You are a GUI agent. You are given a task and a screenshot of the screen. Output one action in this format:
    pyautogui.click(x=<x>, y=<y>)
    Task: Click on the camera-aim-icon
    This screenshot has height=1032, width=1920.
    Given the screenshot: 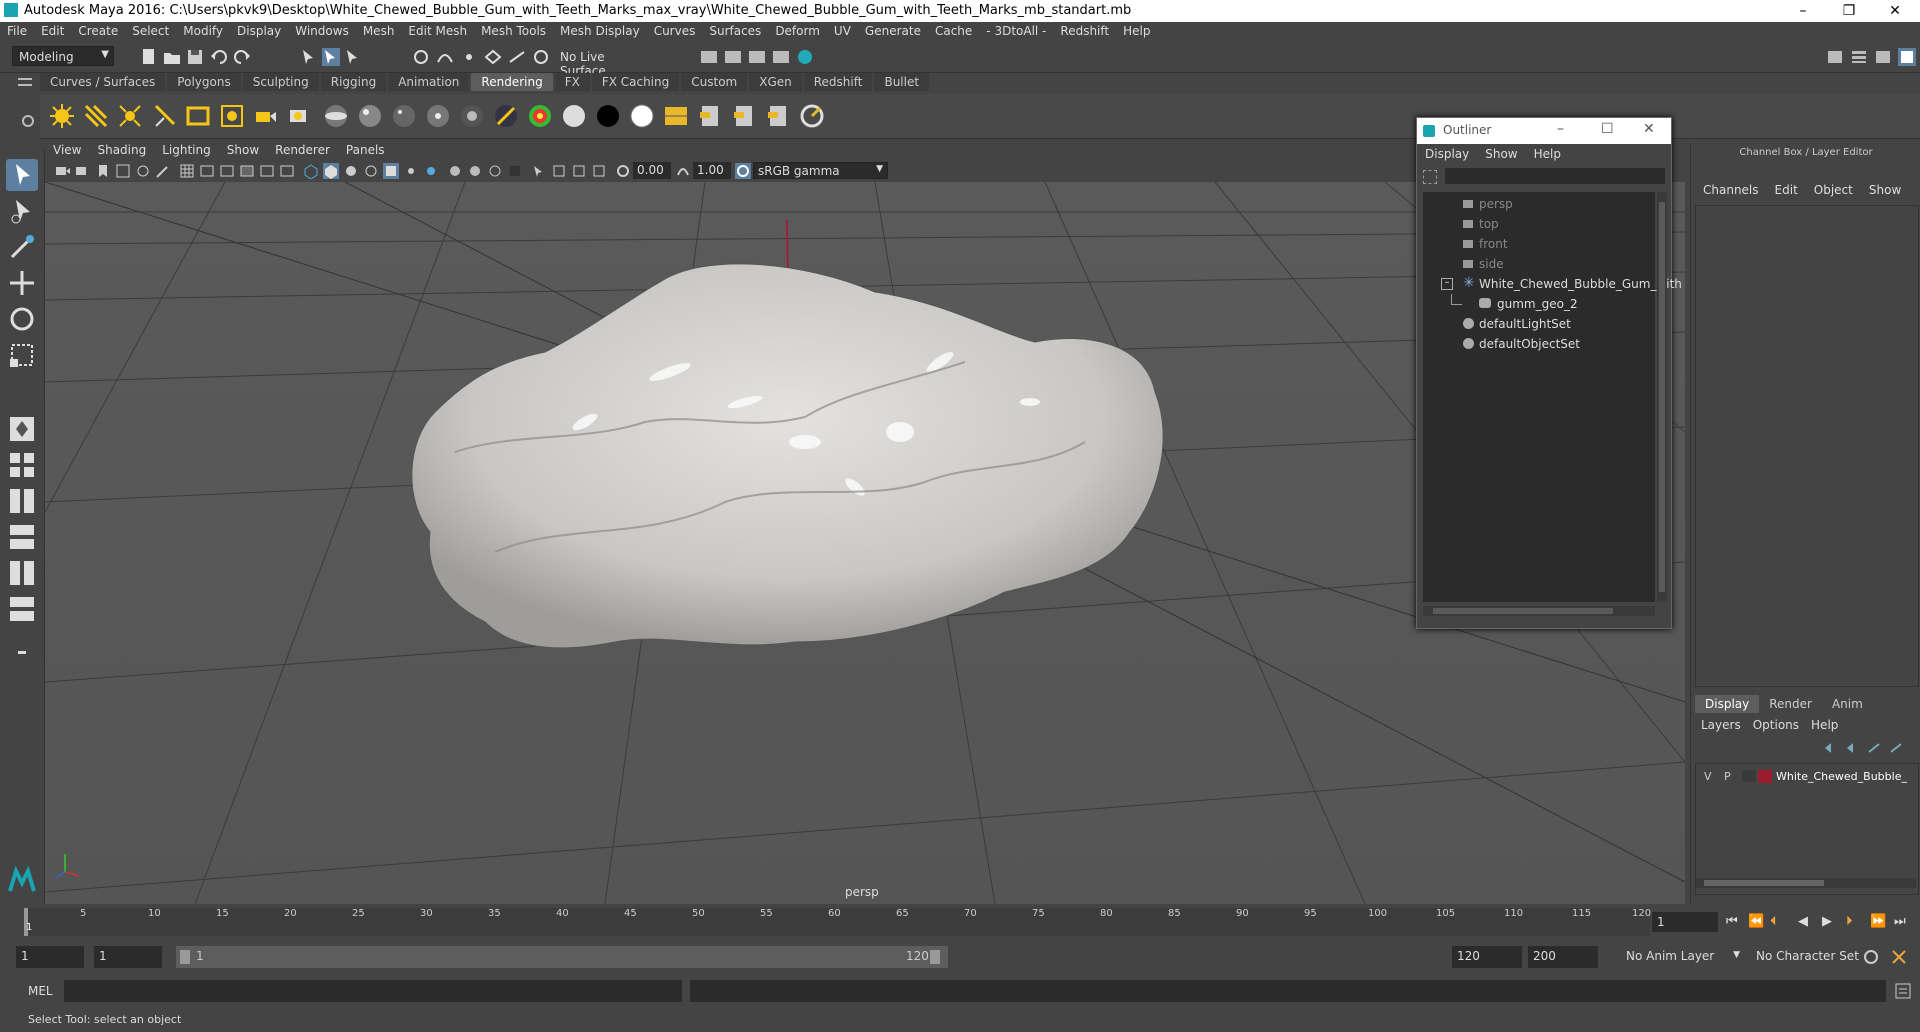 What is the action you would take?
    pyautogui.click(x=300, y=116)
    